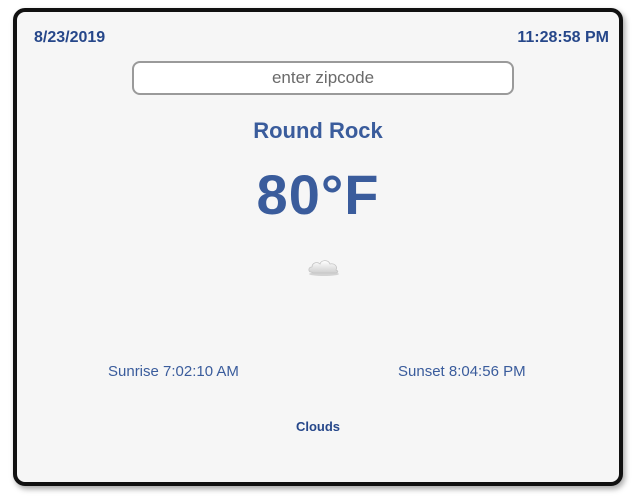 The height and width of the screenshot is (498, 640). What do you see at coordinates (173, 371) in the screenshot?
I see `sunrise-time: Sunrise 7:02:10 AM` at bounding box center [173, 371].